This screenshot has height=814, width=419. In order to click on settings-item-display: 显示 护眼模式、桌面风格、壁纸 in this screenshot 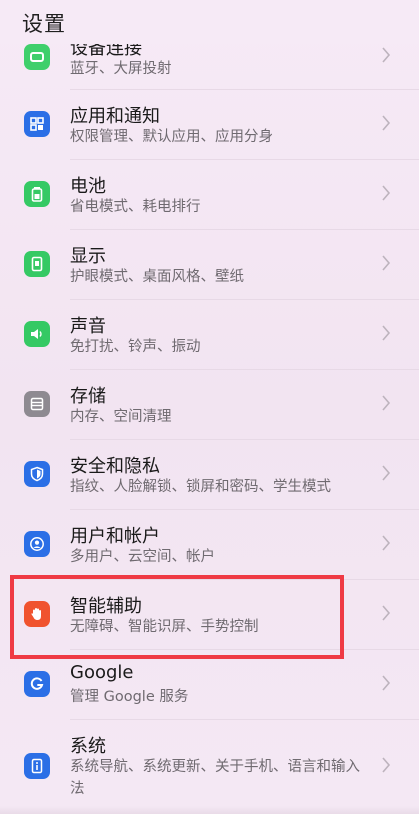, I will do `click(209, 264)`.